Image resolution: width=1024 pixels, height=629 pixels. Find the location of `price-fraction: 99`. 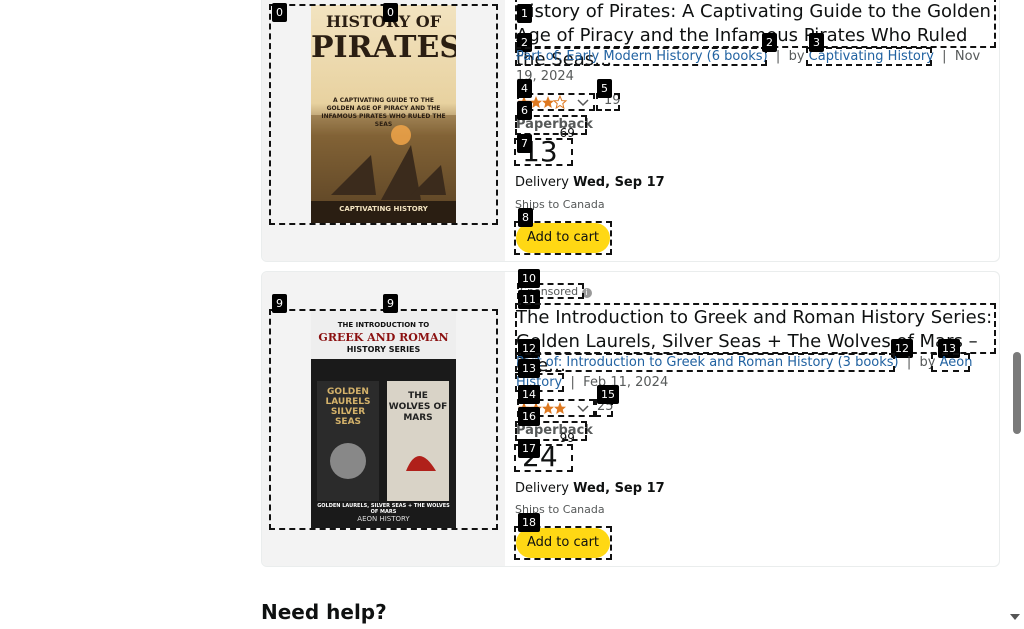

price-fraction: 99 is located at coordinates (567, 437).